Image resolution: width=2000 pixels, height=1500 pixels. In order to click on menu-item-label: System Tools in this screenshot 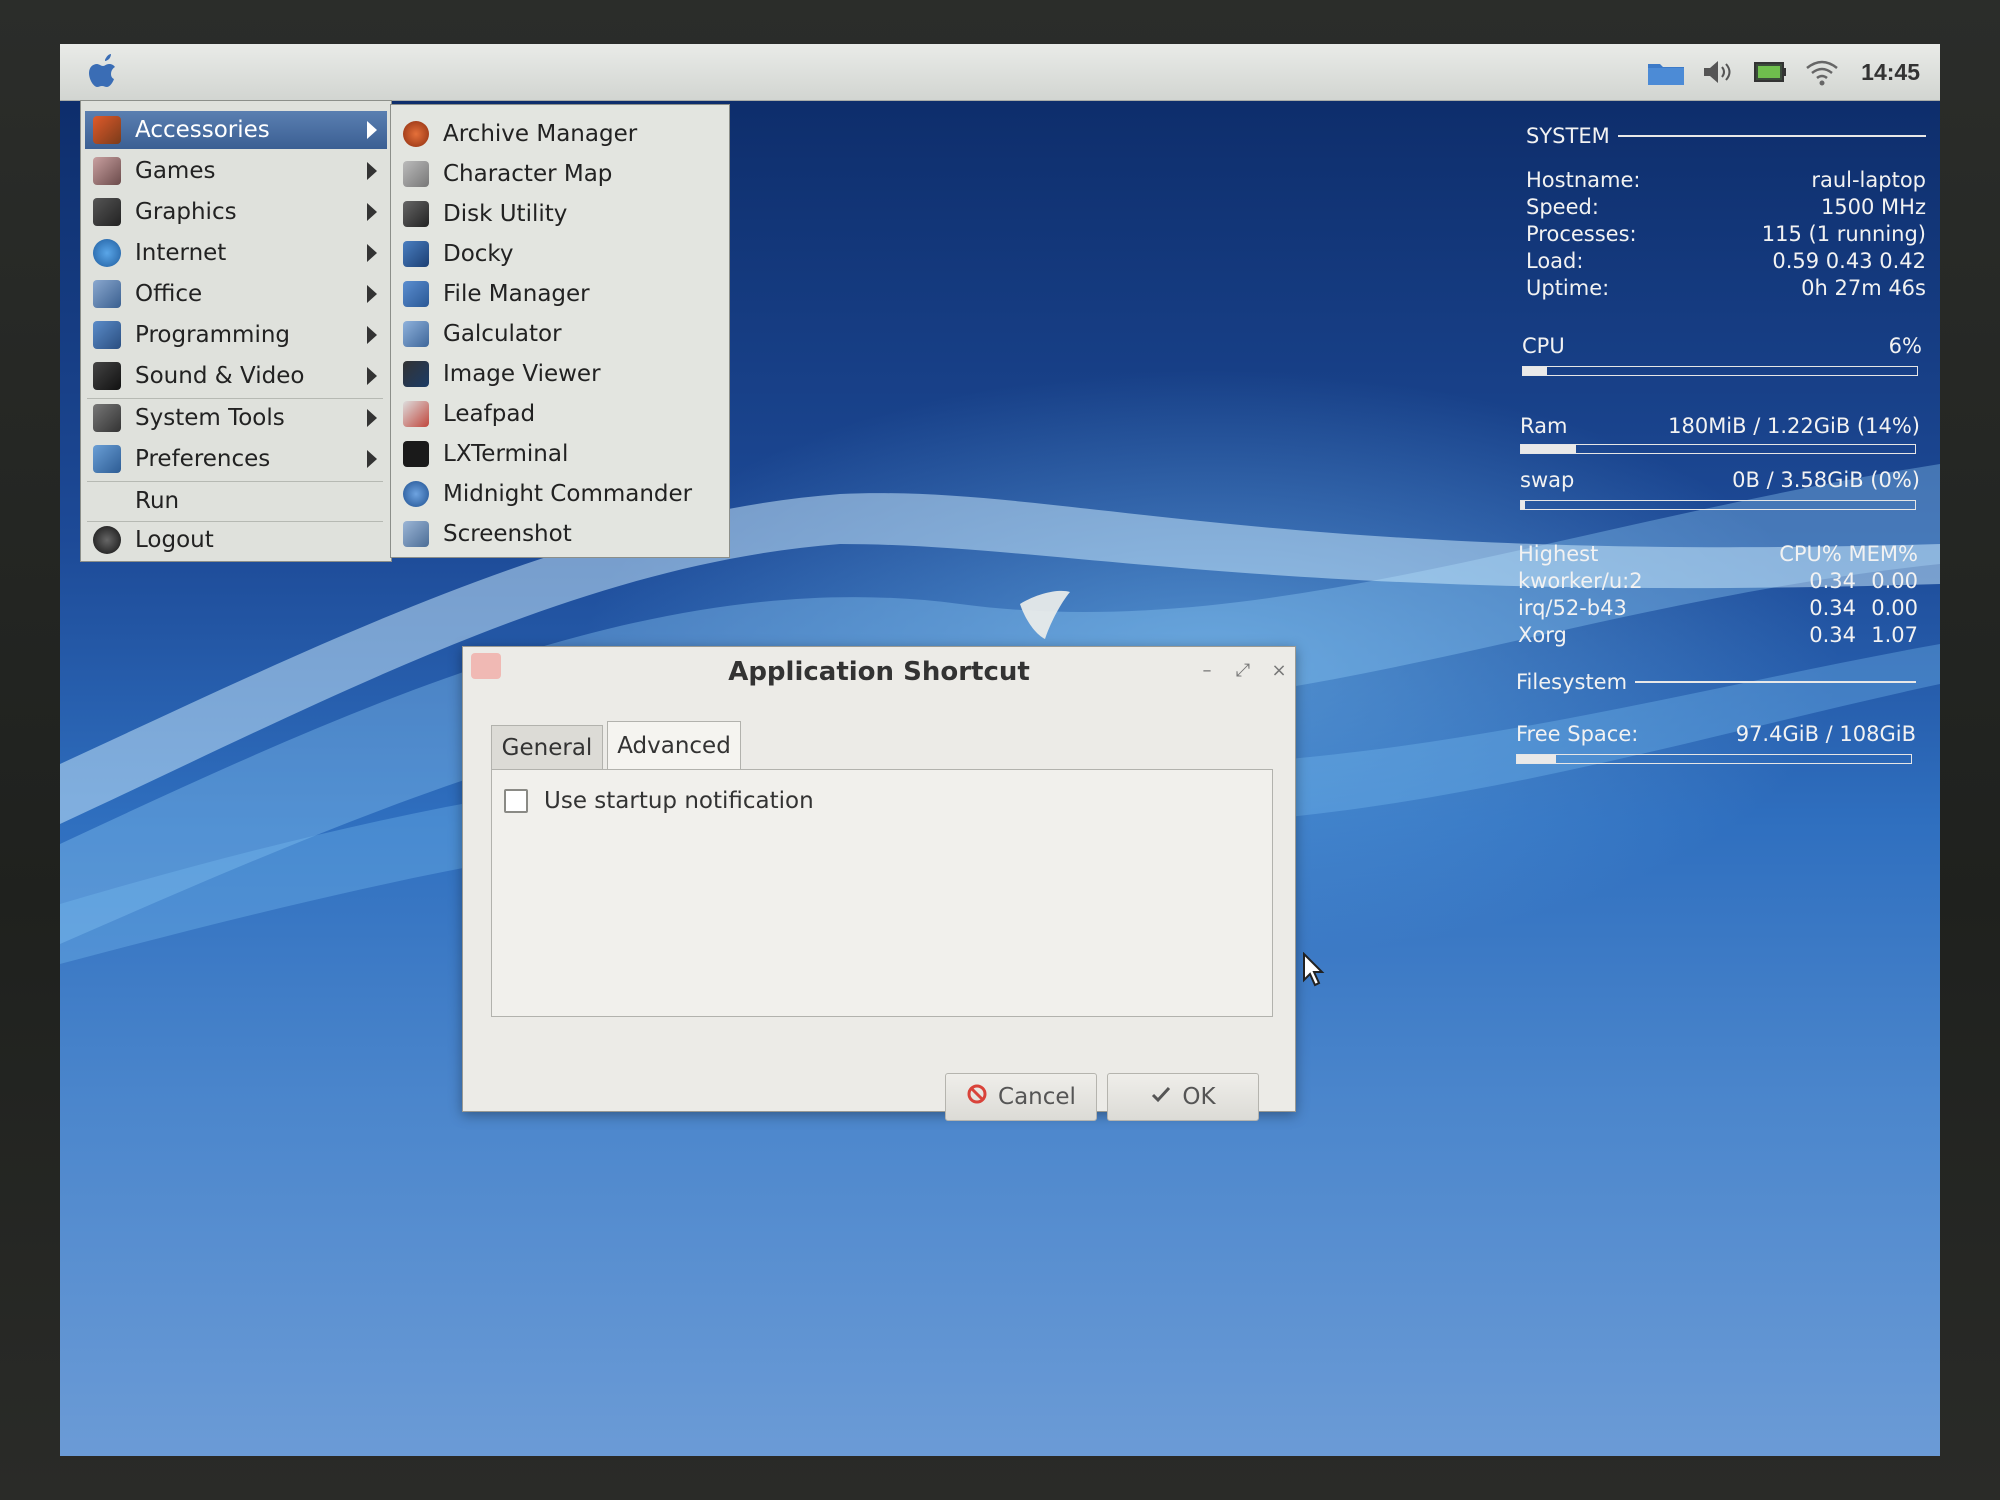, I will do `click(210, 418)`.